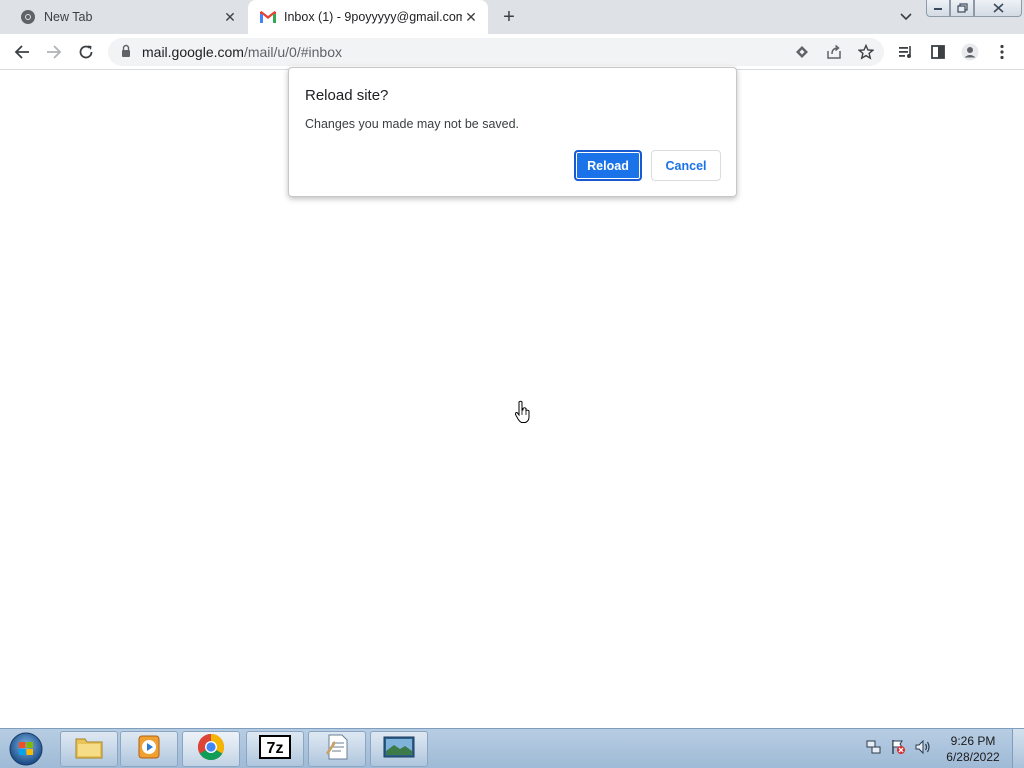 Image resolution: width=1024 pixels, height=768 pixels. Describe the element at coordinates (906, 17) in the screenshot. I see `chevron-down-icon` at that location.